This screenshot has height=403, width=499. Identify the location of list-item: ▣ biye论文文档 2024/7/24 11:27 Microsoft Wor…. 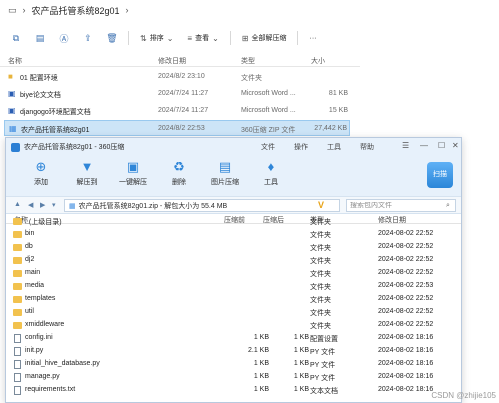
(177, 94).